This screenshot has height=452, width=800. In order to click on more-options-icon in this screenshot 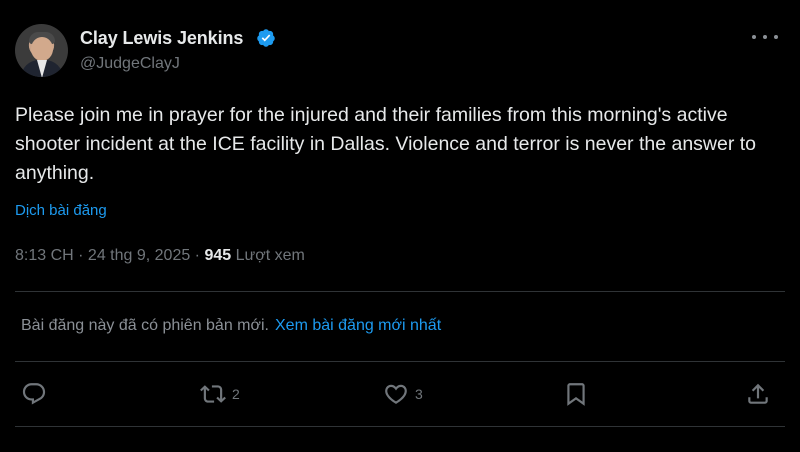, I will do `click(765, 37)`.